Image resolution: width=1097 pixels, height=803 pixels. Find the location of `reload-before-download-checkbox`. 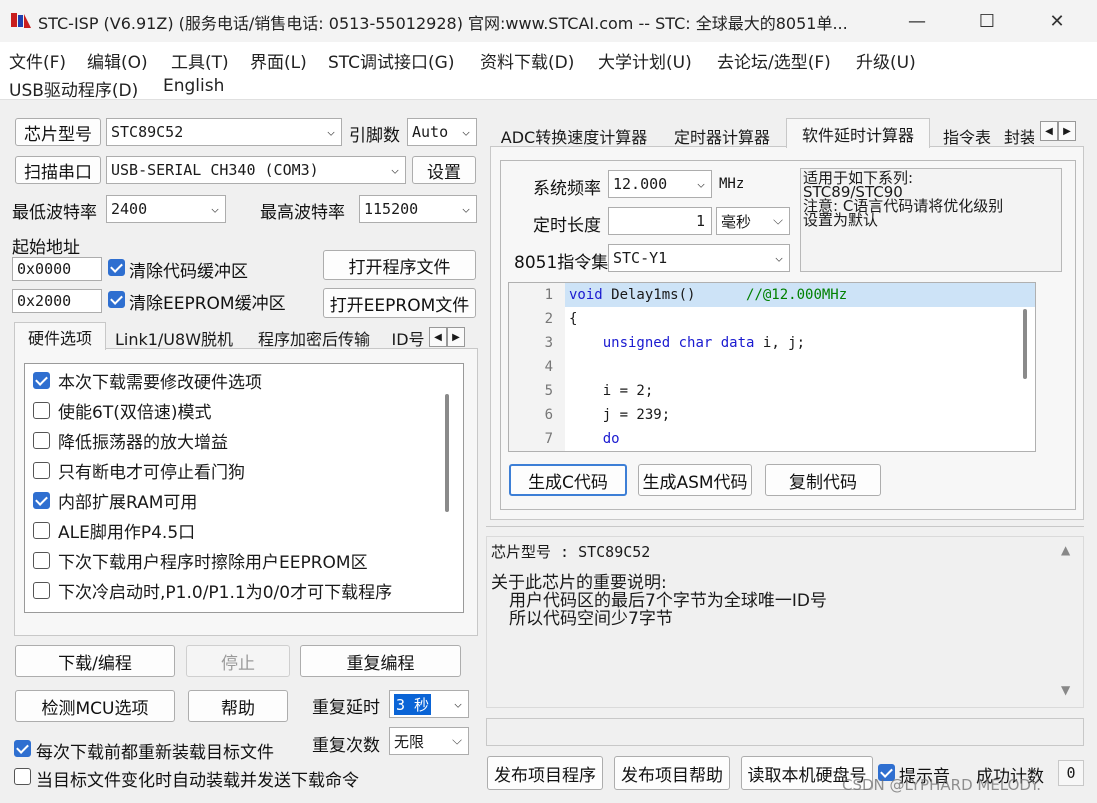

reload-before-download-checkbox is located at coordinates (22, 748).